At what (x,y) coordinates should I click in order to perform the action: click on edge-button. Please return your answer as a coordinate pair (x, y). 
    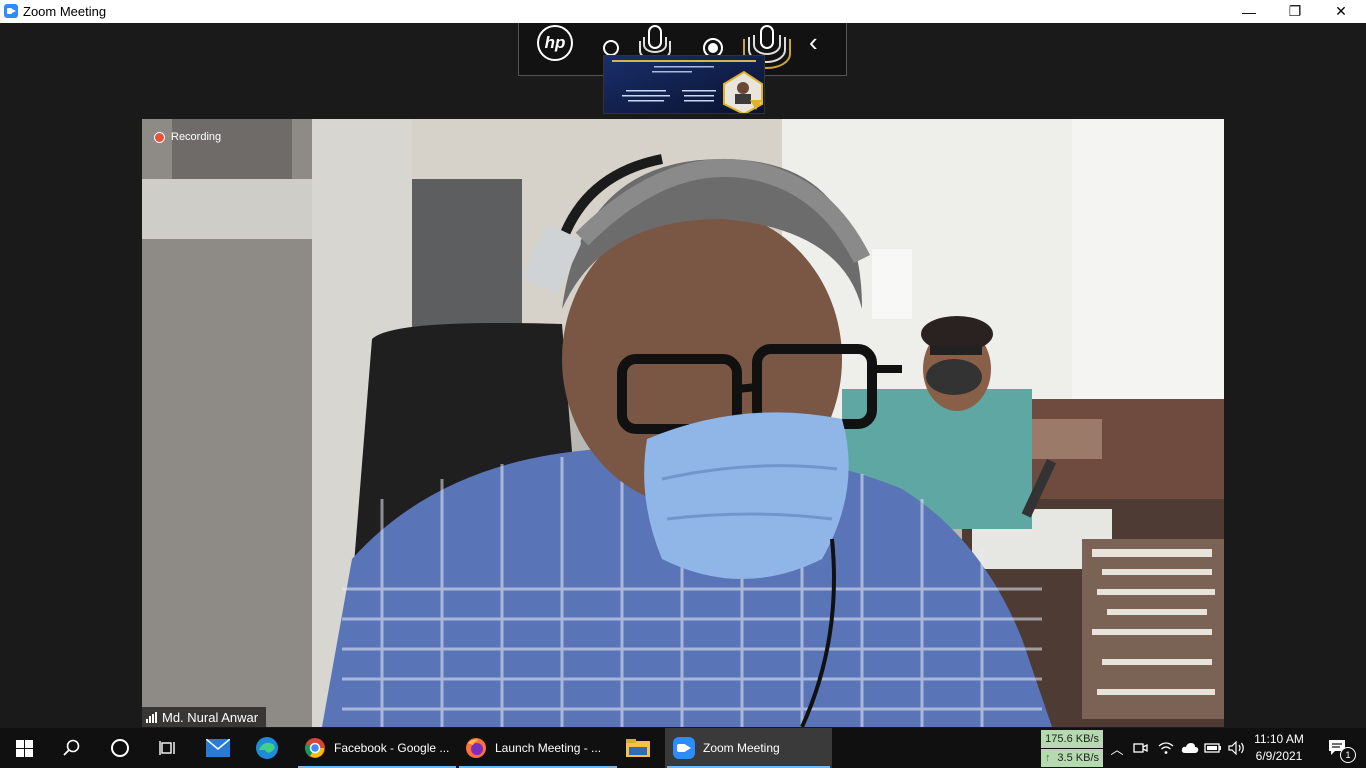
    Looking at the image, I should click on (267, 748).